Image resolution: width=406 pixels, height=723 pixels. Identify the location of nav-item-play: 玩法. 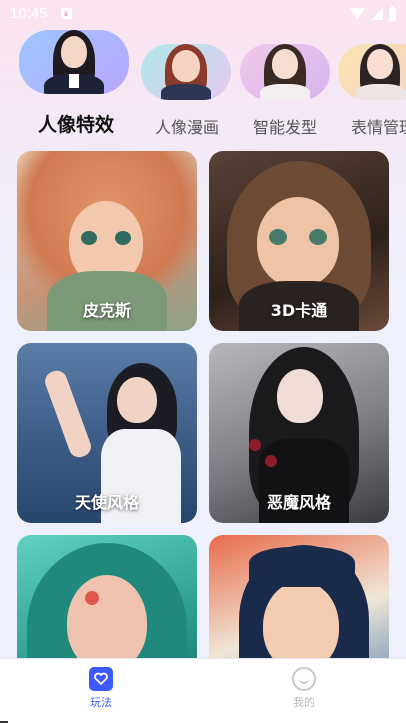
(101, 688).